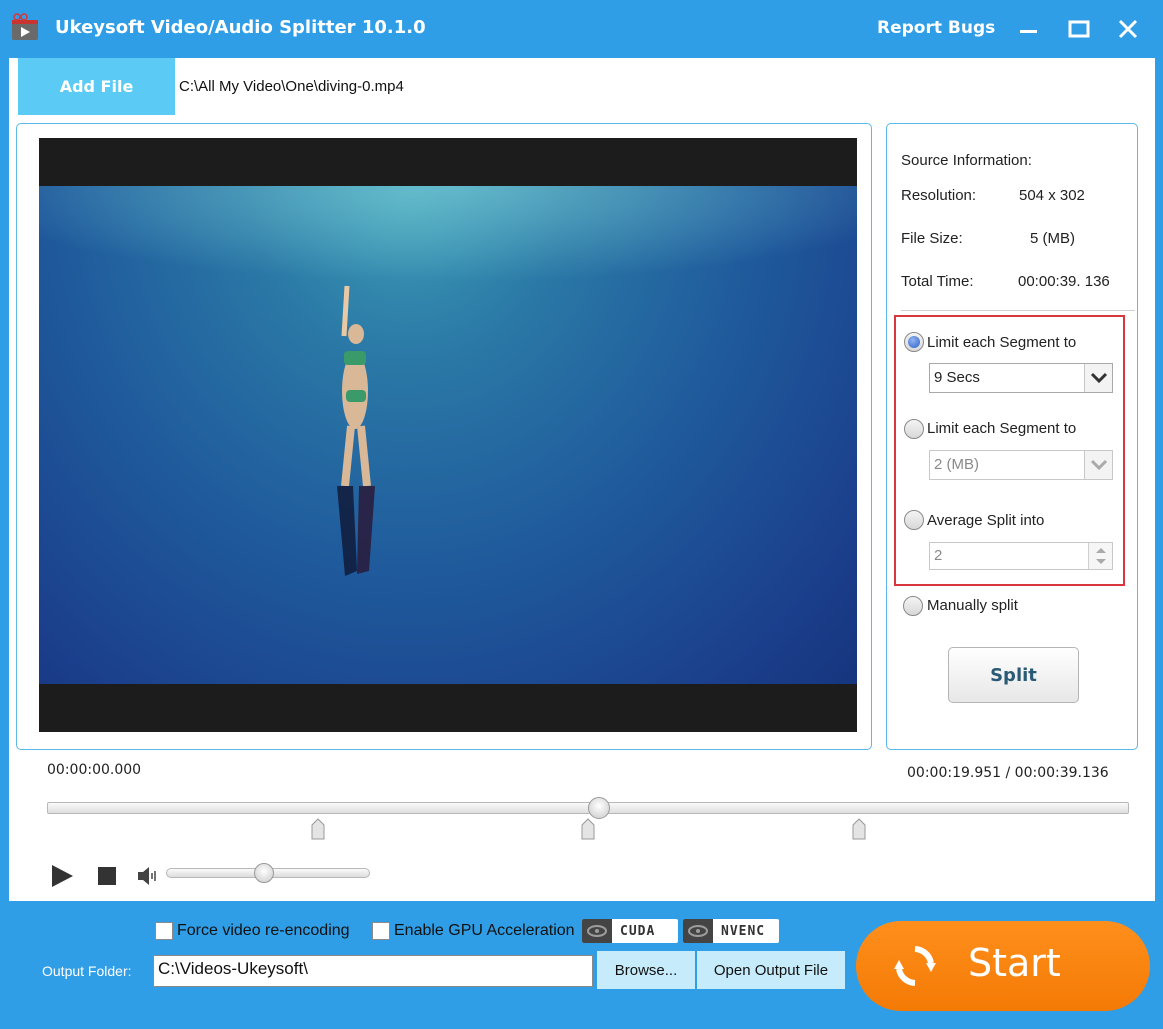  Describe the element at coordinates (148, 876) in the screenshot. I see `volume-icon` at that location.